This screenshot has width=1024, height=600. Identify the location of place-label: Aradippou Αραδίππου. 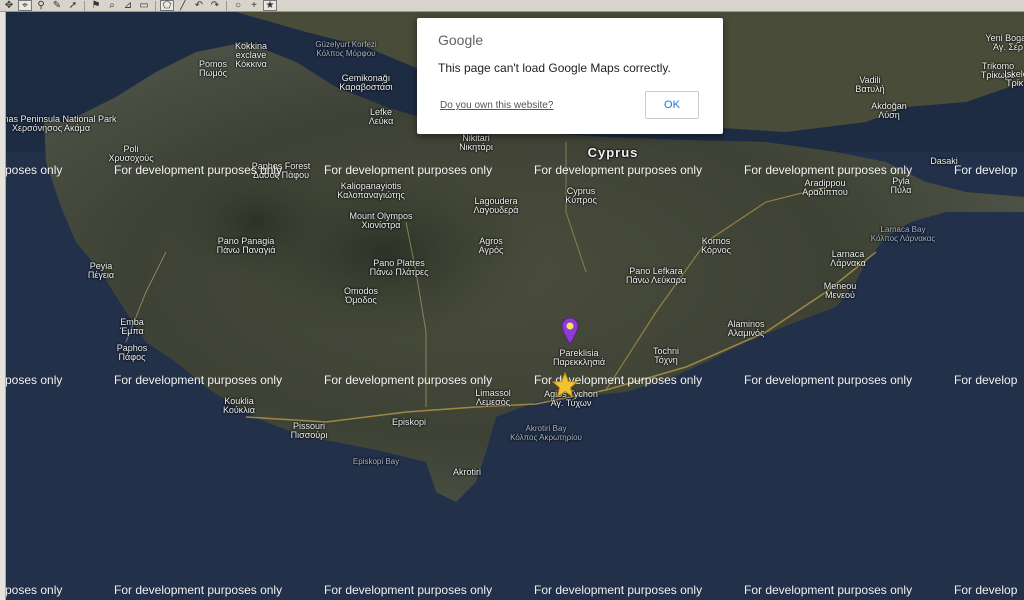
(825, 187).